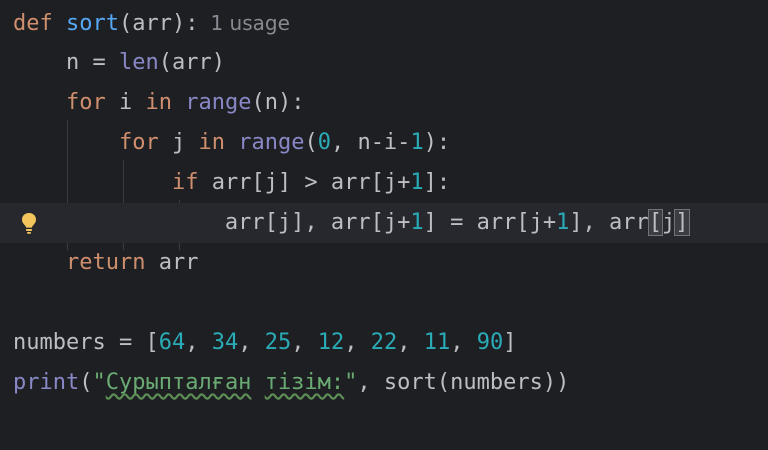 The width and height of the screenshot is (768, 450). What do you see at coordinates (105, 262) in the screenshot?
I see `keyword: return` at bounding box center [105, 262].